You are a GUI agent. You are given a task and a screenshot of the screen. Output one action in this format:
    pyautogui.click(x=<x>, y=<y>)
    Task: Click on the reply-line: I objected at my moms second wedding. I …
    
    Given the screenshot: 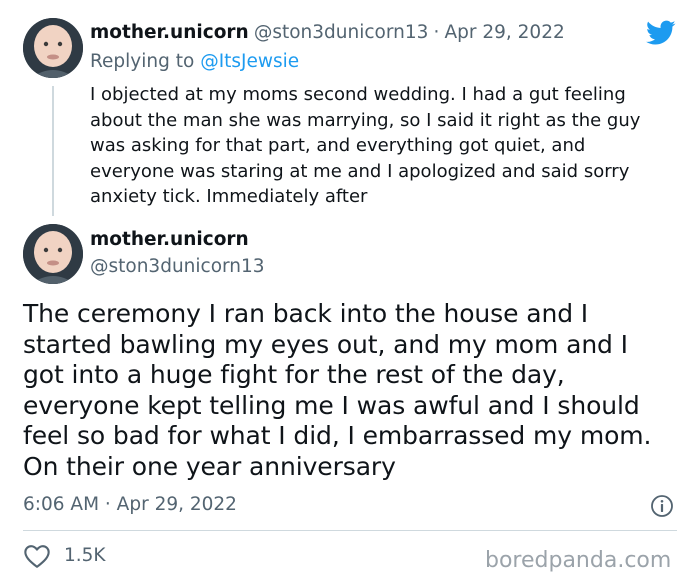 What is the action you would take?
    pyautogui.click(x=358, y=94)
    